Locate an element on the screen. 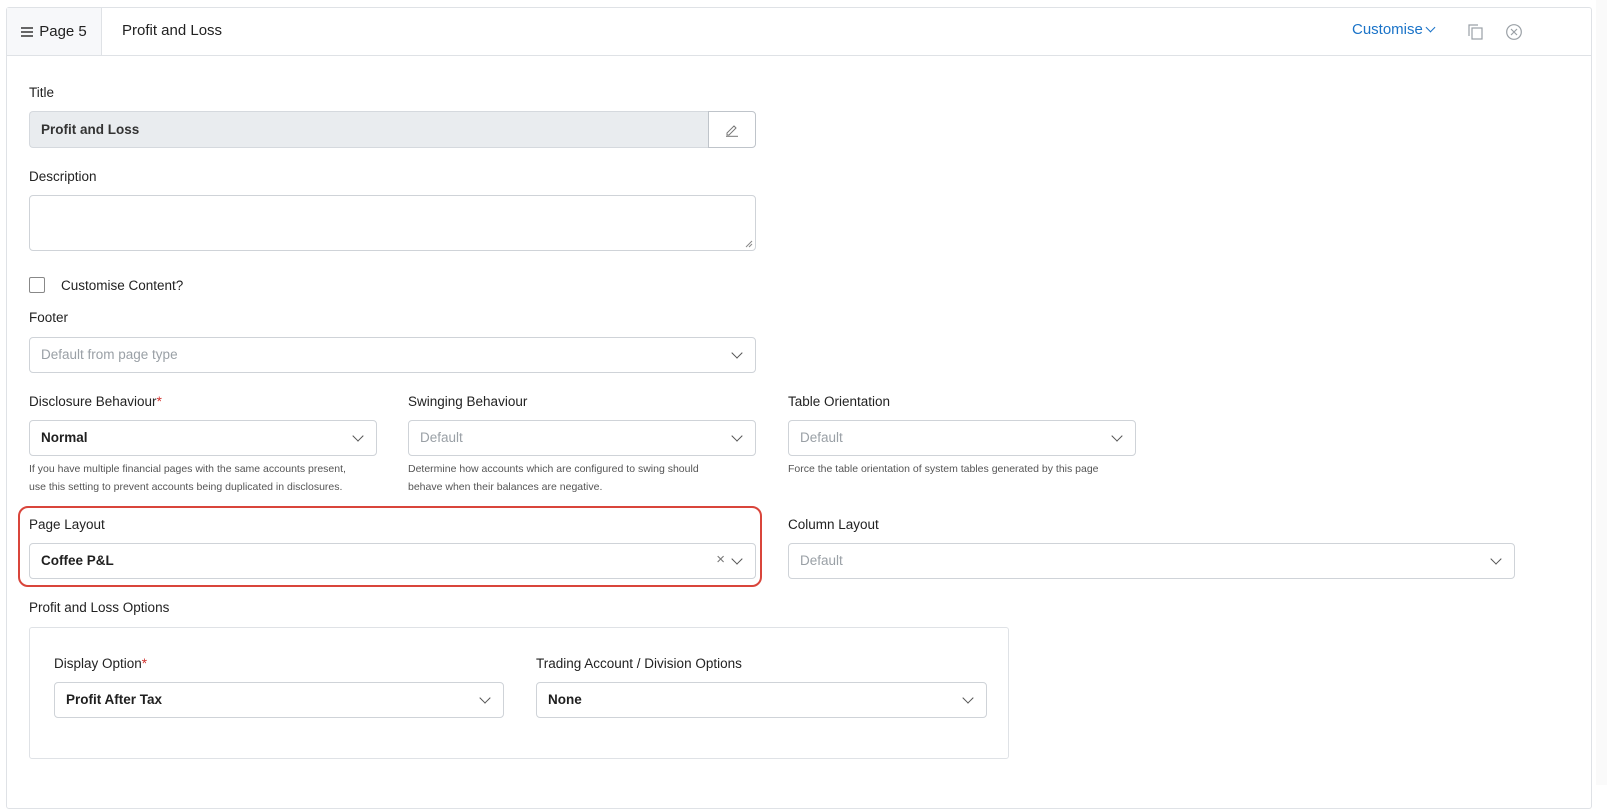 This screenshot has height=809, width=1607. edit-title-button is located at coordinates (732, 129).